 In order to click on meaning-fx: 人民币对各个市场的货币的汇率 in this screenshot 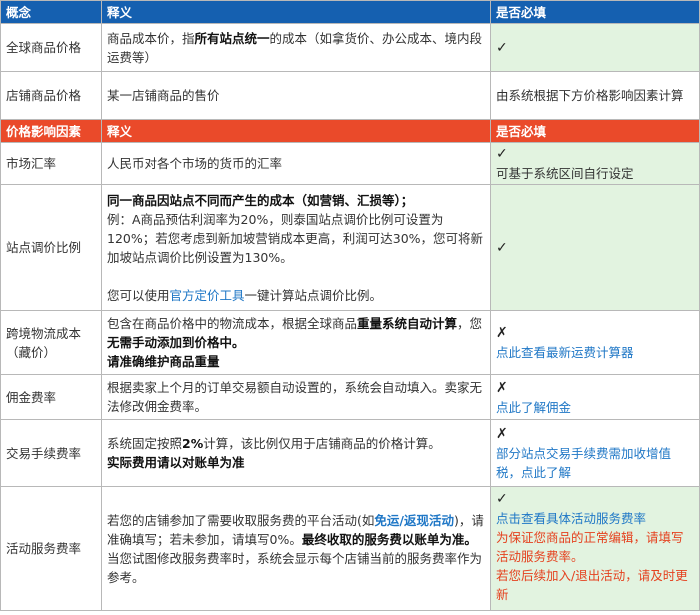, I will do `click(296, 163)`.